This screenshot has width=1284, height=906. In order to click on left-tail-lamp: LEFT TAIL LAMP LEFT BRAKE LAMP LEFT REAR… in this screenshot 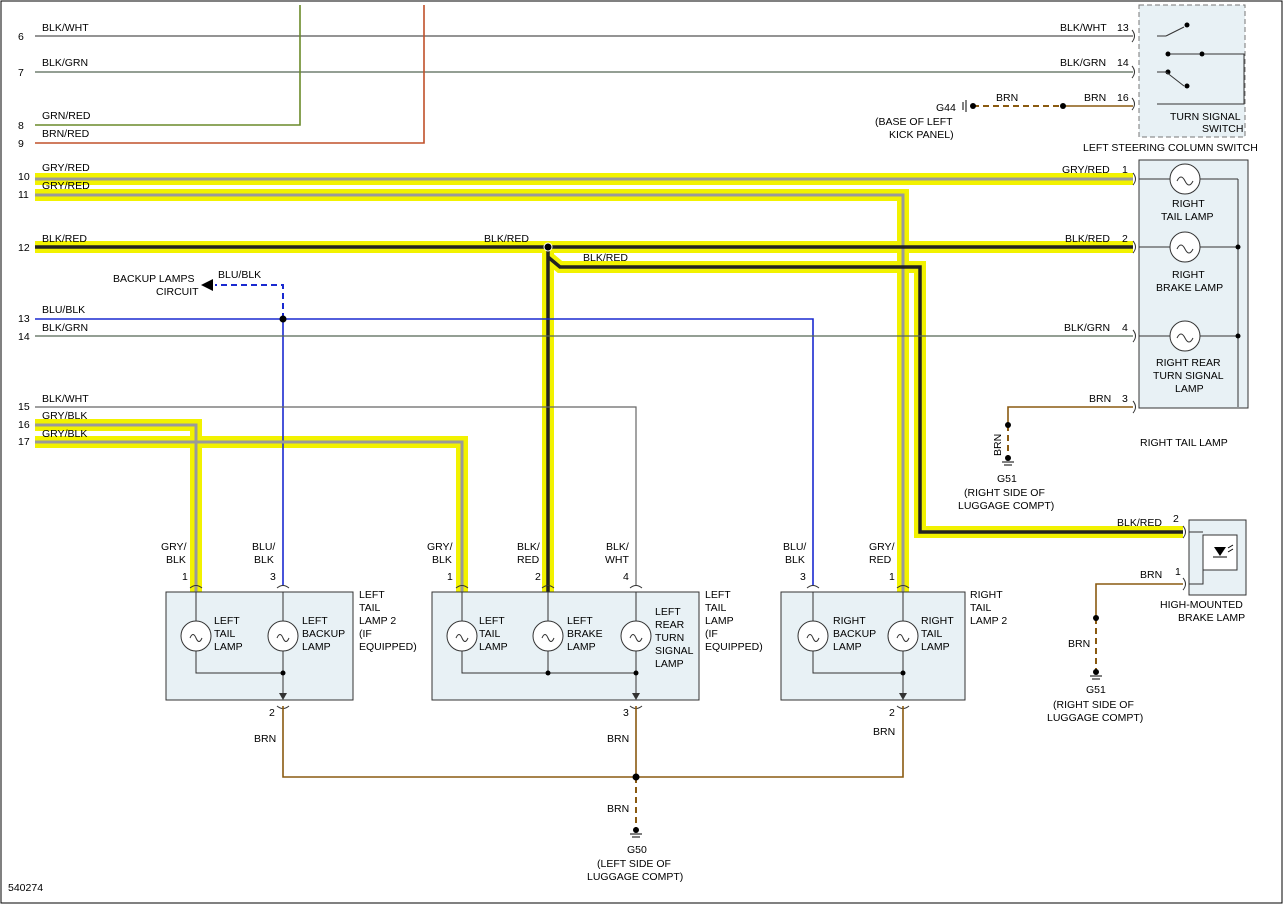, I will do `click(595, 643)`.